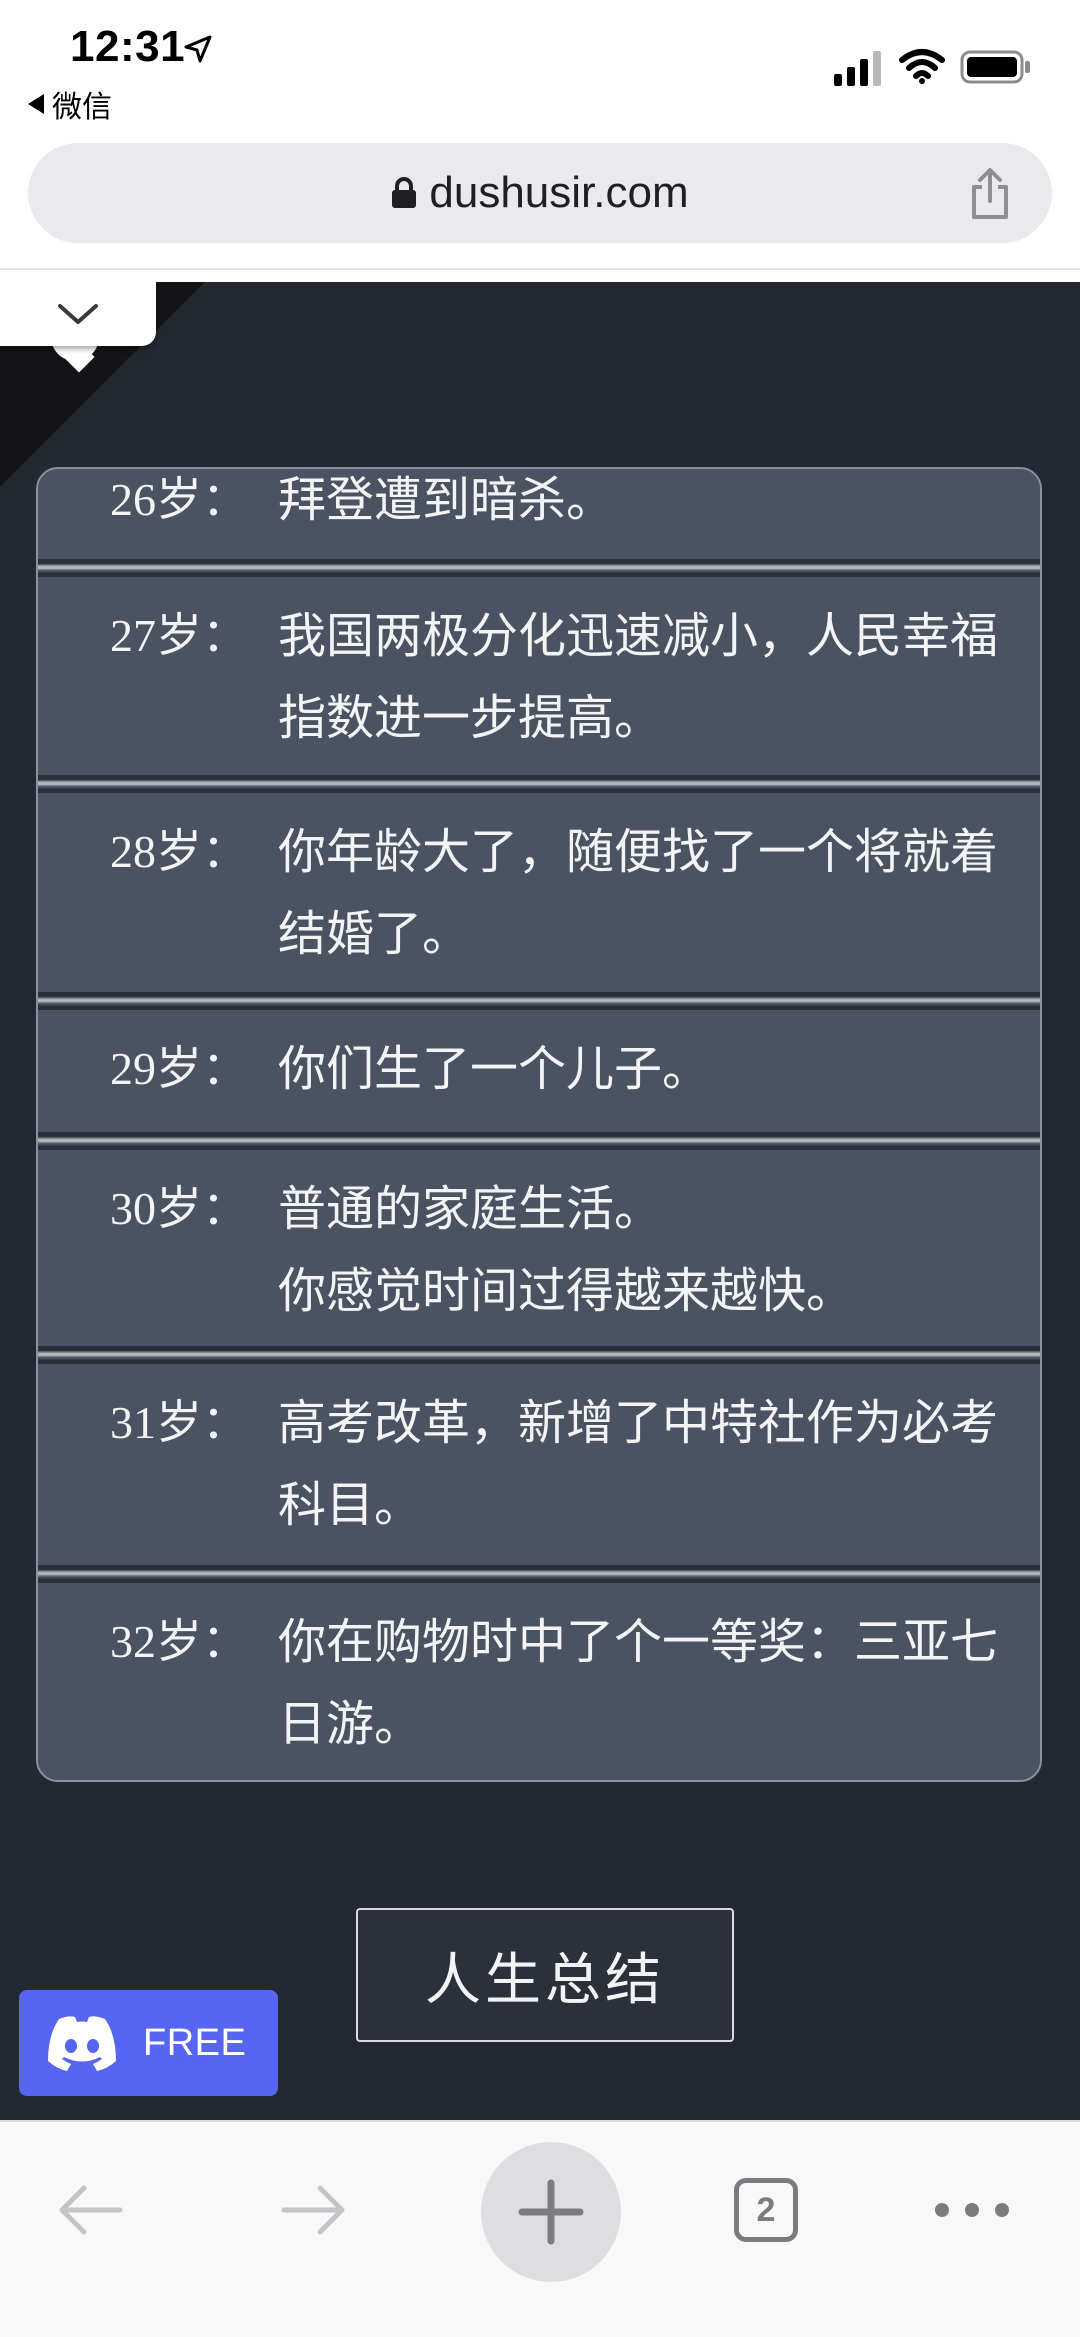  I want to click on event-row: 30岁： 普通的家庭生活。 你感觉时间过得越来越快。, so click(539, 1248).